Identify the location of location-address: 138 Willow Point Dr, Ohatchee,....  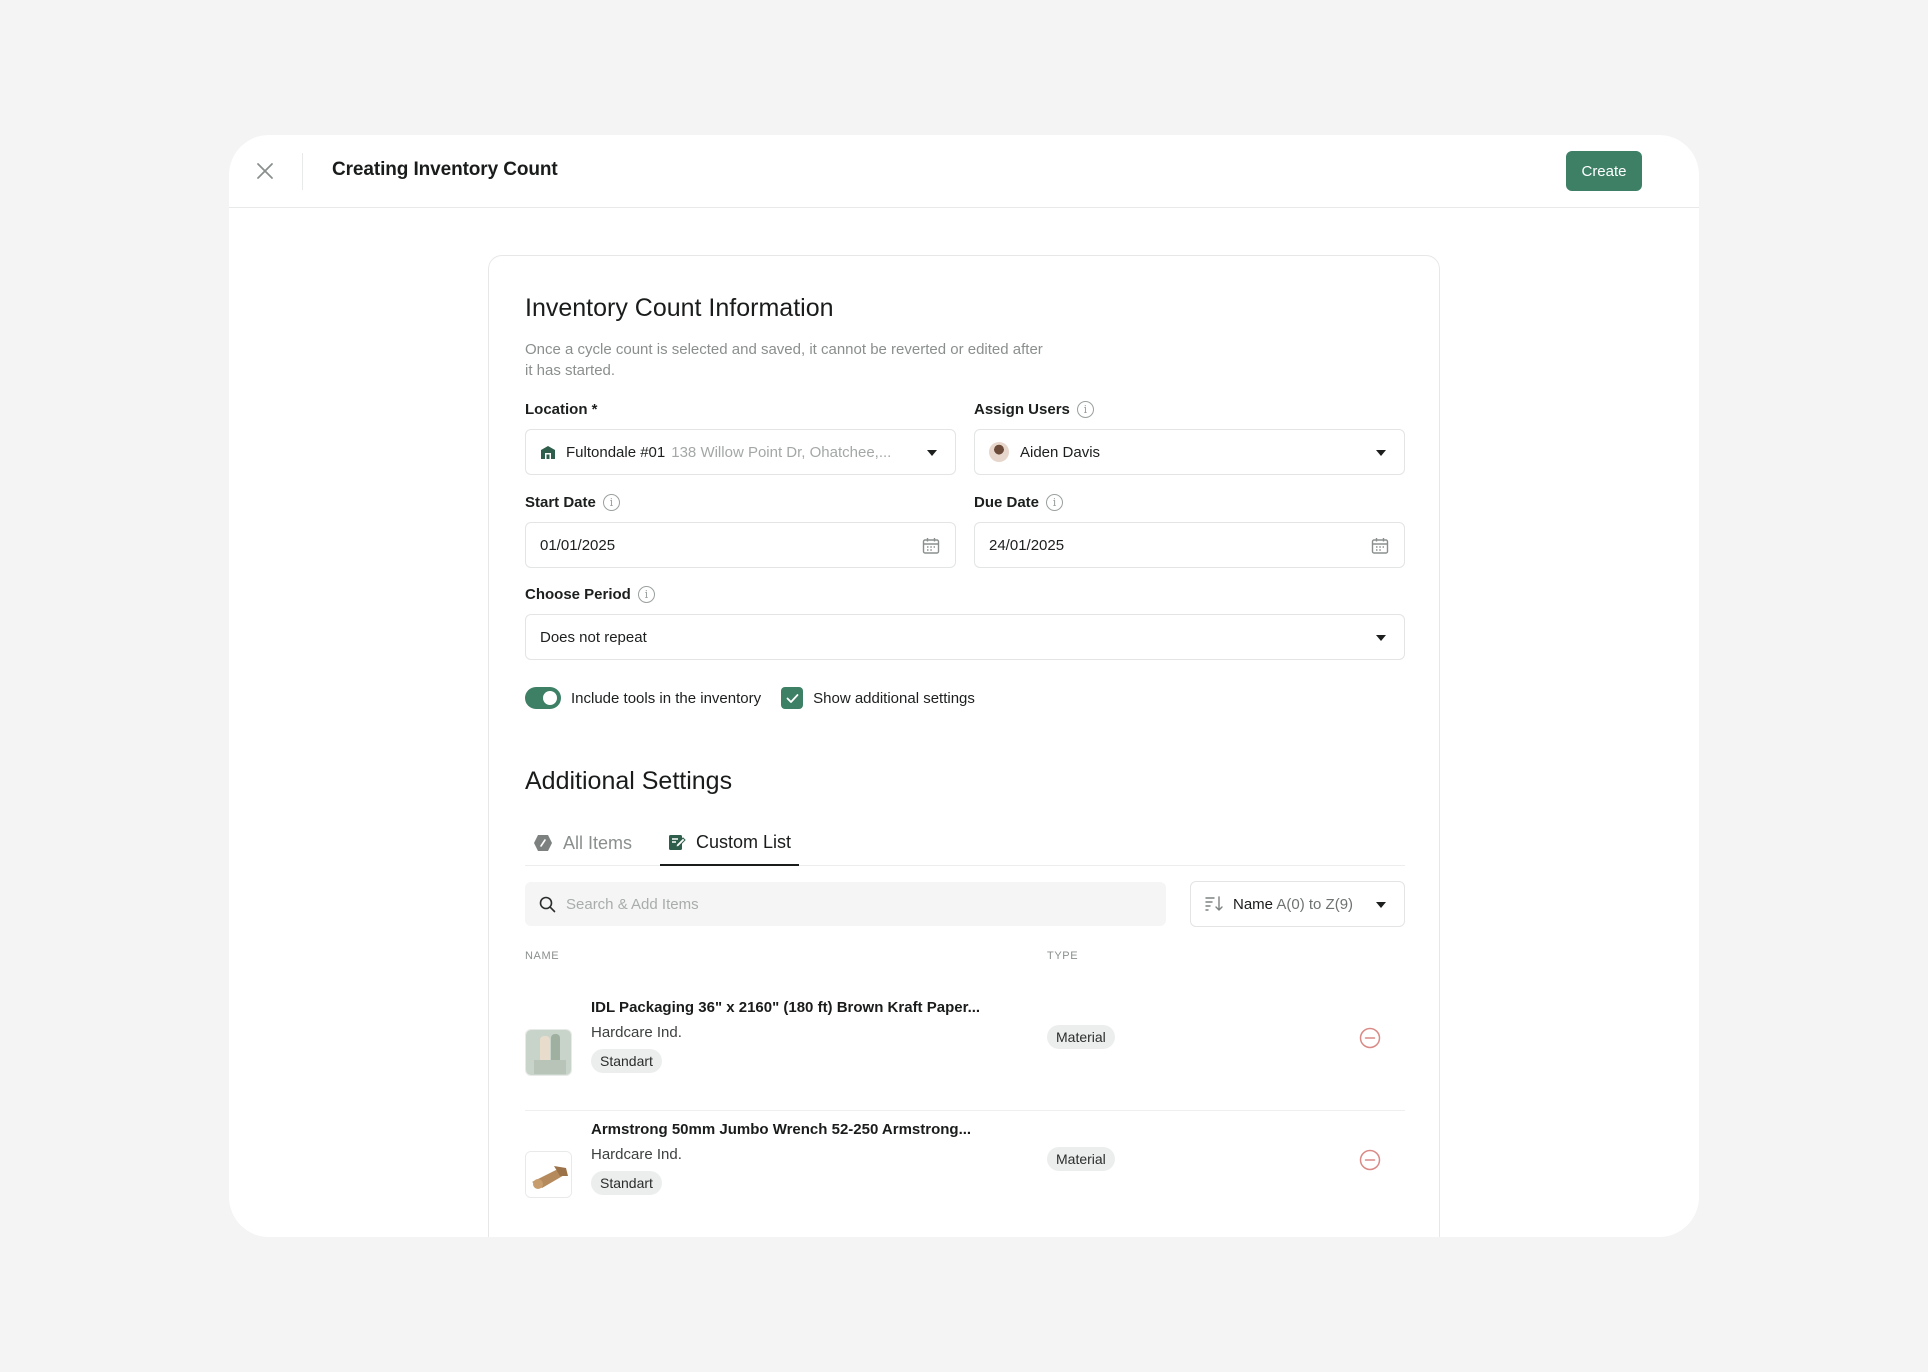
(781, 452).